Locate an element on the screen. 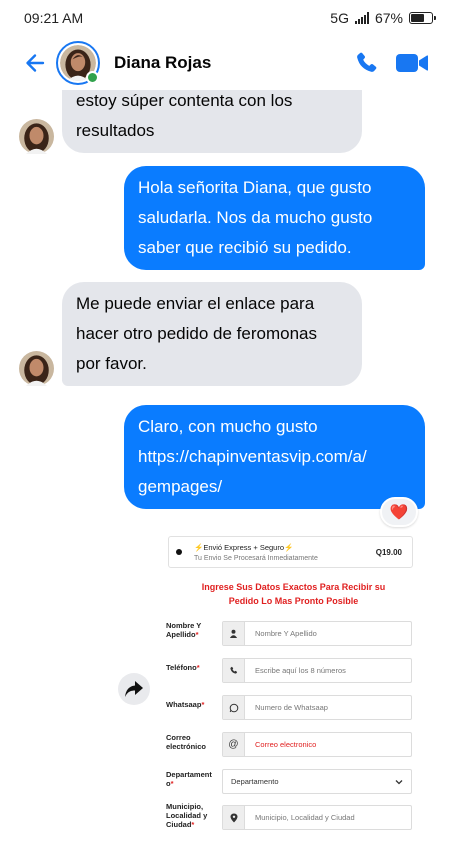 The height and width of the screenshot is (863, 450). at-icon: @ is located at coordinates (234, 744).